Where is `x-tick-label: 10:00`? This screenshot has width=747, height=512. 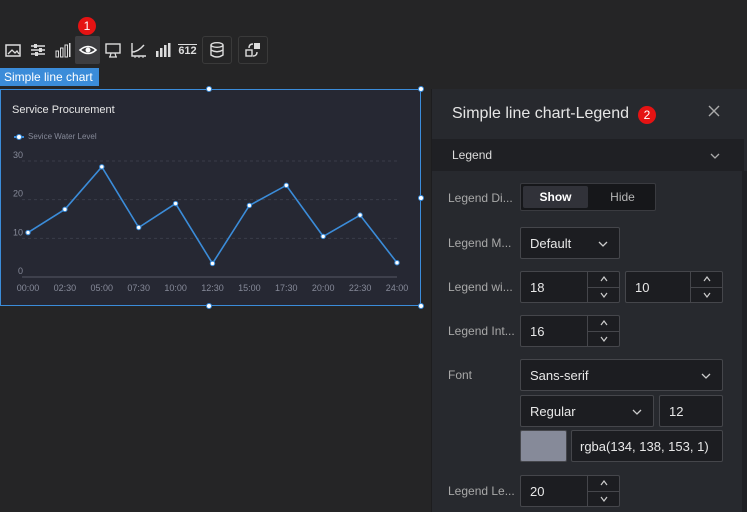 x-tick-label: 10:00 is located at coordinates (175, 288).